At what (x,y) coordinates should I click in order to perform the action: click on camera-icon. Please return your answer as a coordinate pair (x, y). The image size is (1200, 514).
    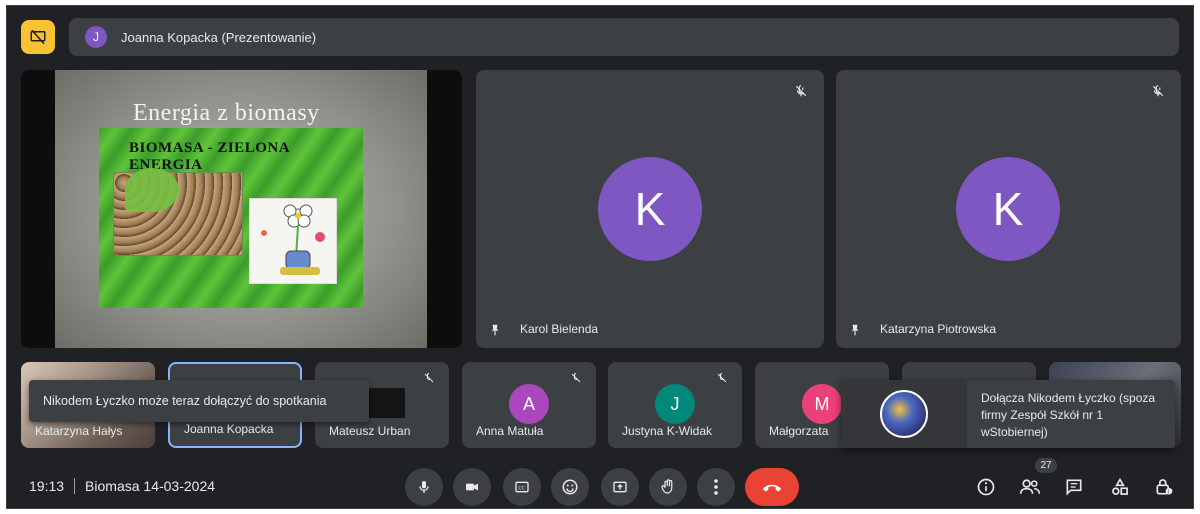
    Looking at the image, I should click on (472, 487).